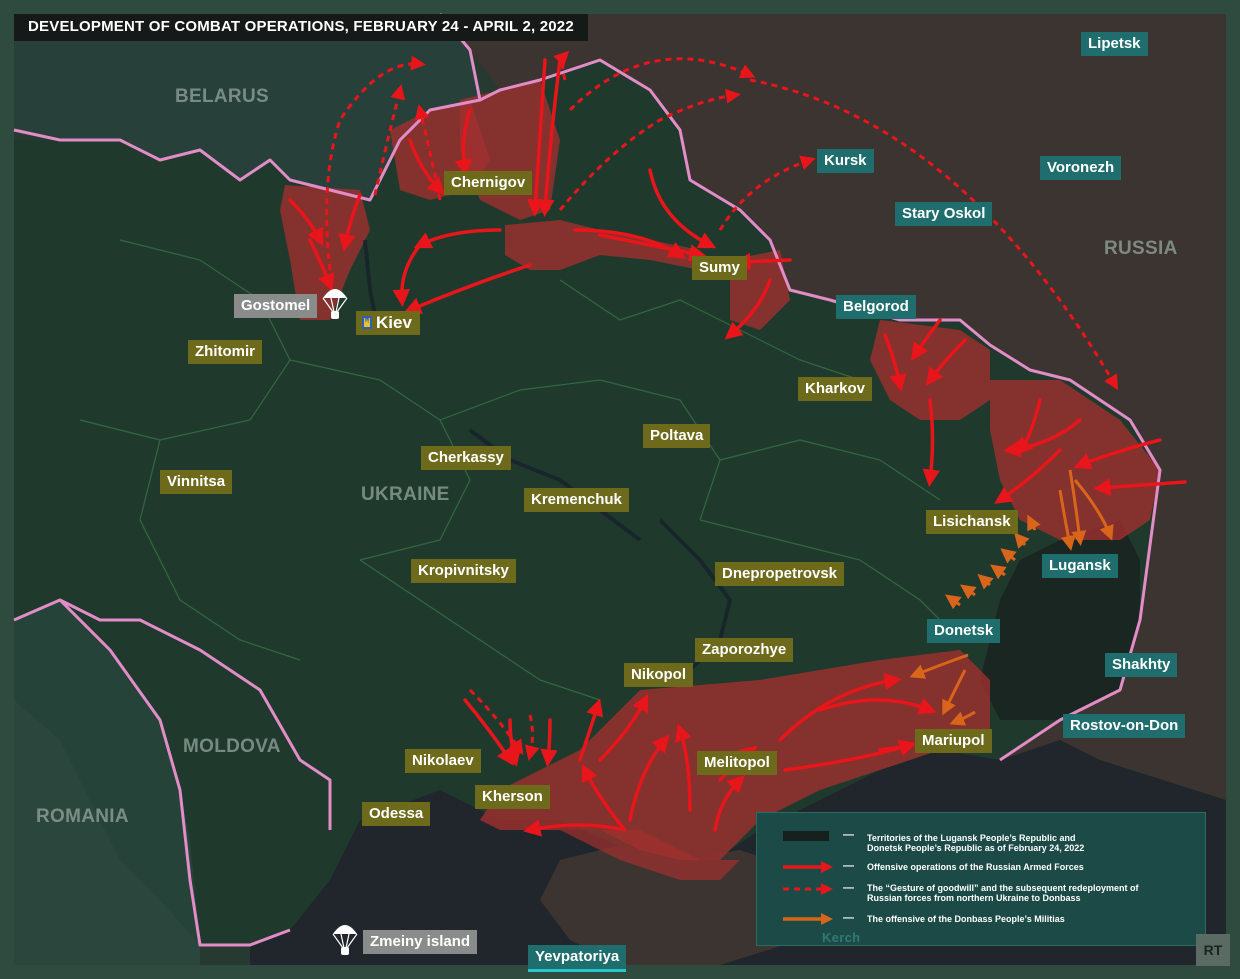 The image size is (1240, 979). I want to click on country-label-russia: RUSSIA, so click(1141, 248).